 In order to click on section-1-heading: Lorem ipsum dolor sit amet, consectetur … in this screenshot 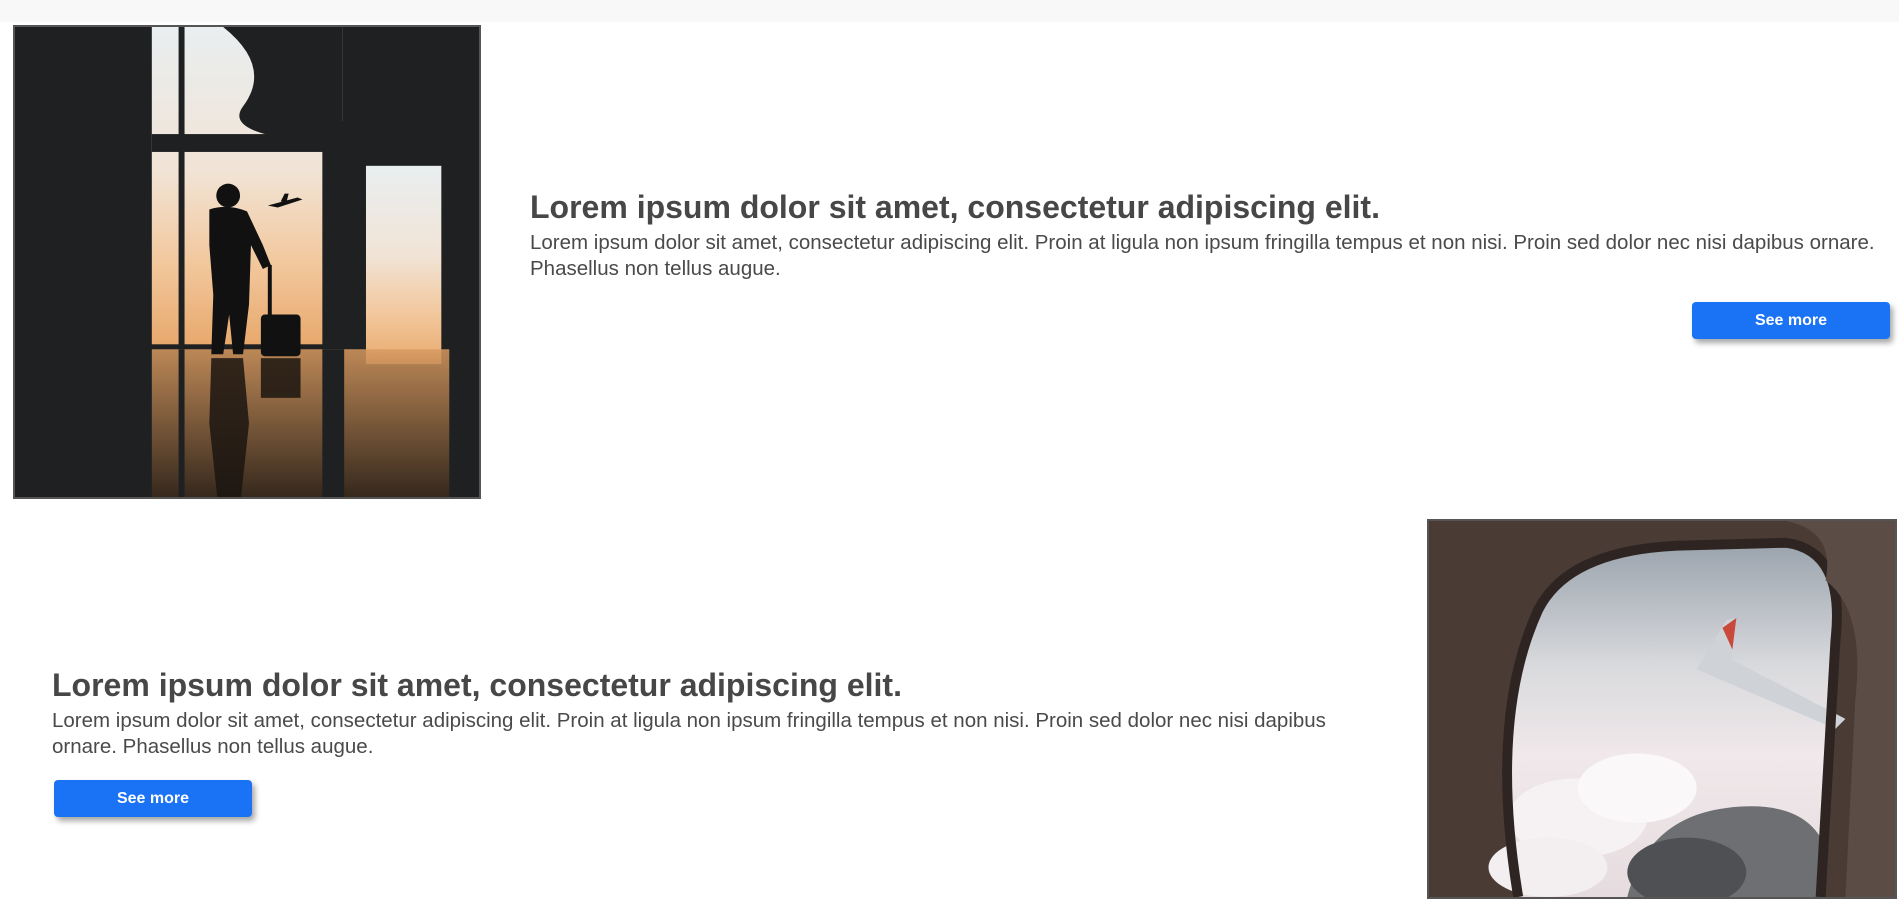, I will do `click(955, 207)`.